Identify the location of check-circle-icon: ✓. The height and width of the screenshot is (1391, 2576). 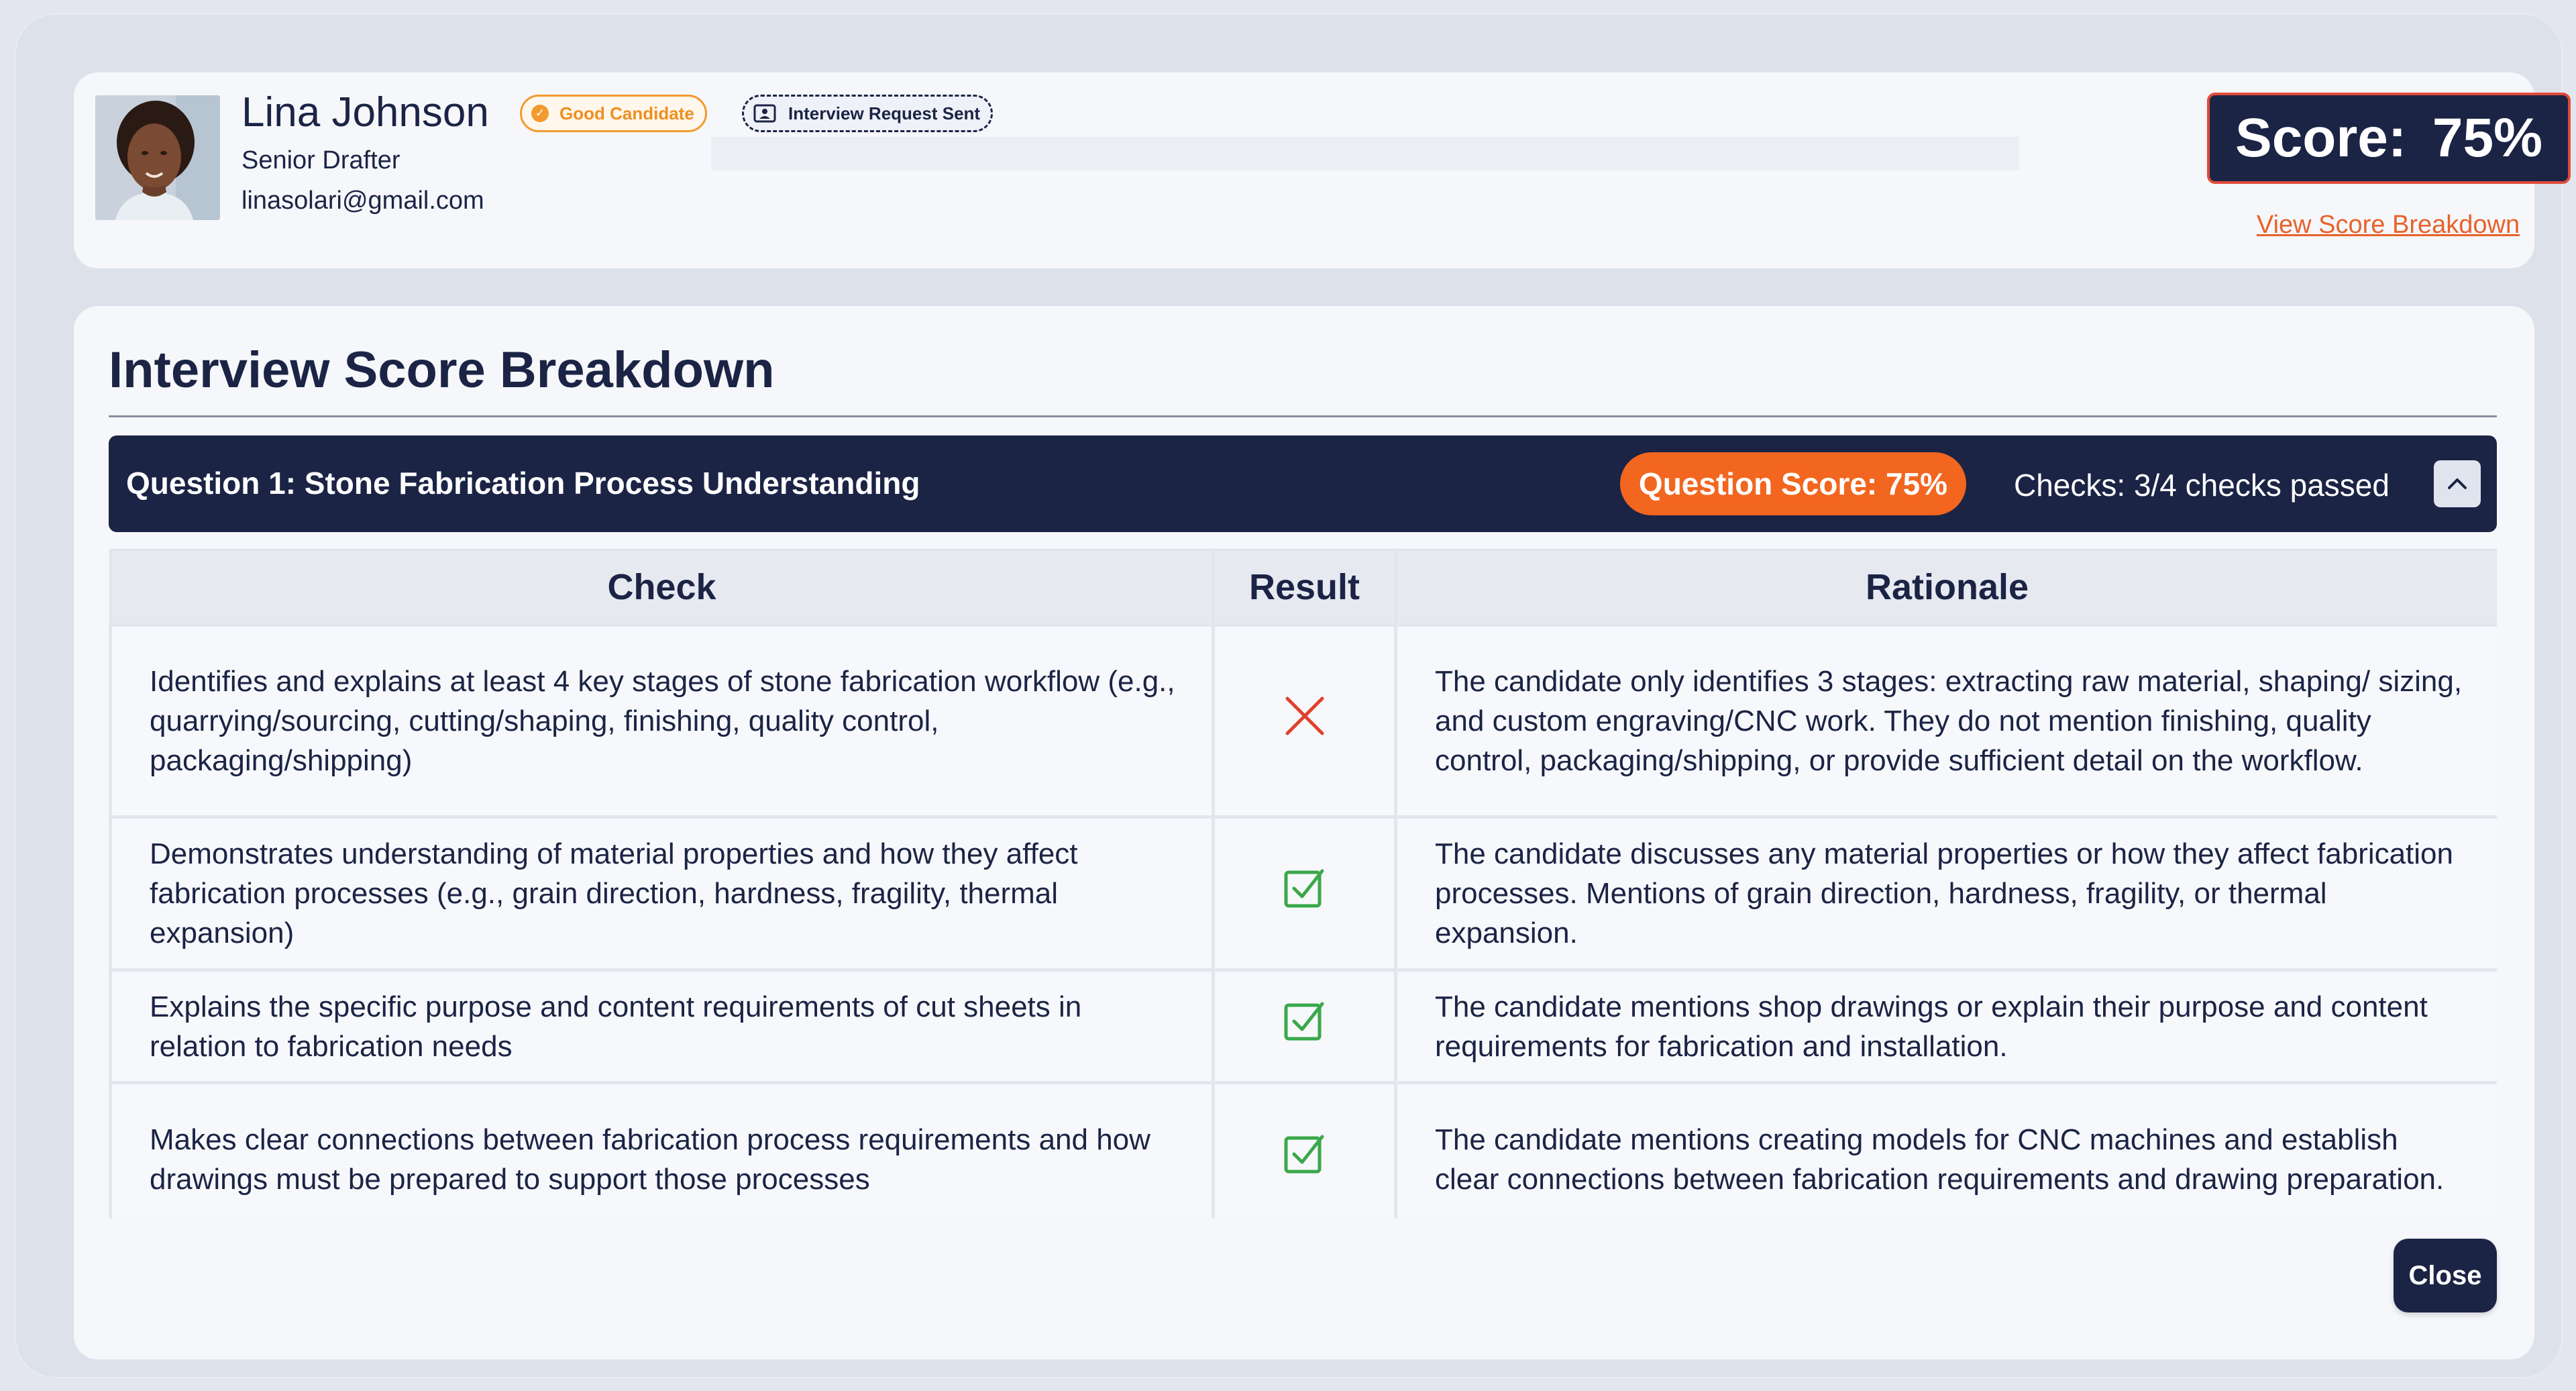
(540, 113).